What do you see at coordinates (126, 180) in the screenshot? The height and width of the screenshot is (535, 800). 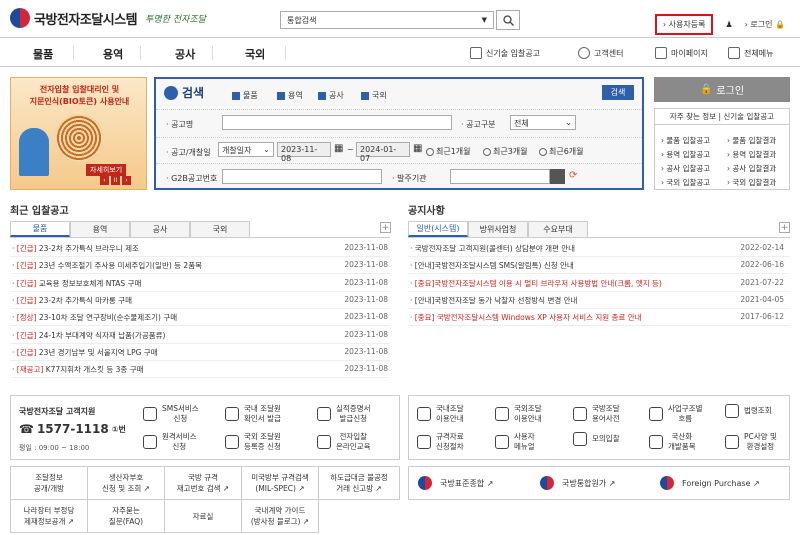 I see `banner-next-button: ›` at bounding box center [126, 180].